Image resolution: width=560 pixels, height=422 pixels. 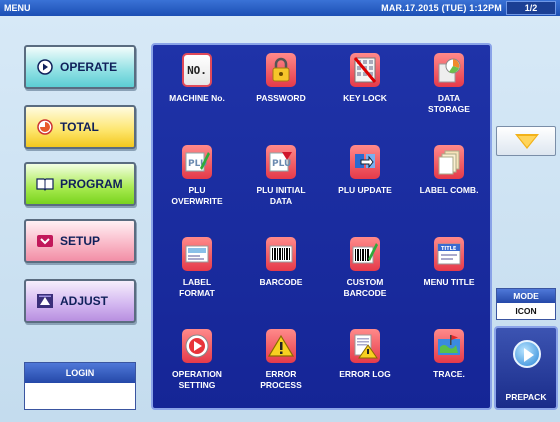 What do you see at coordinates (365, 282) in the screenshot?
I see `item-label: CUSTOM` at bounding box center [365, 282].